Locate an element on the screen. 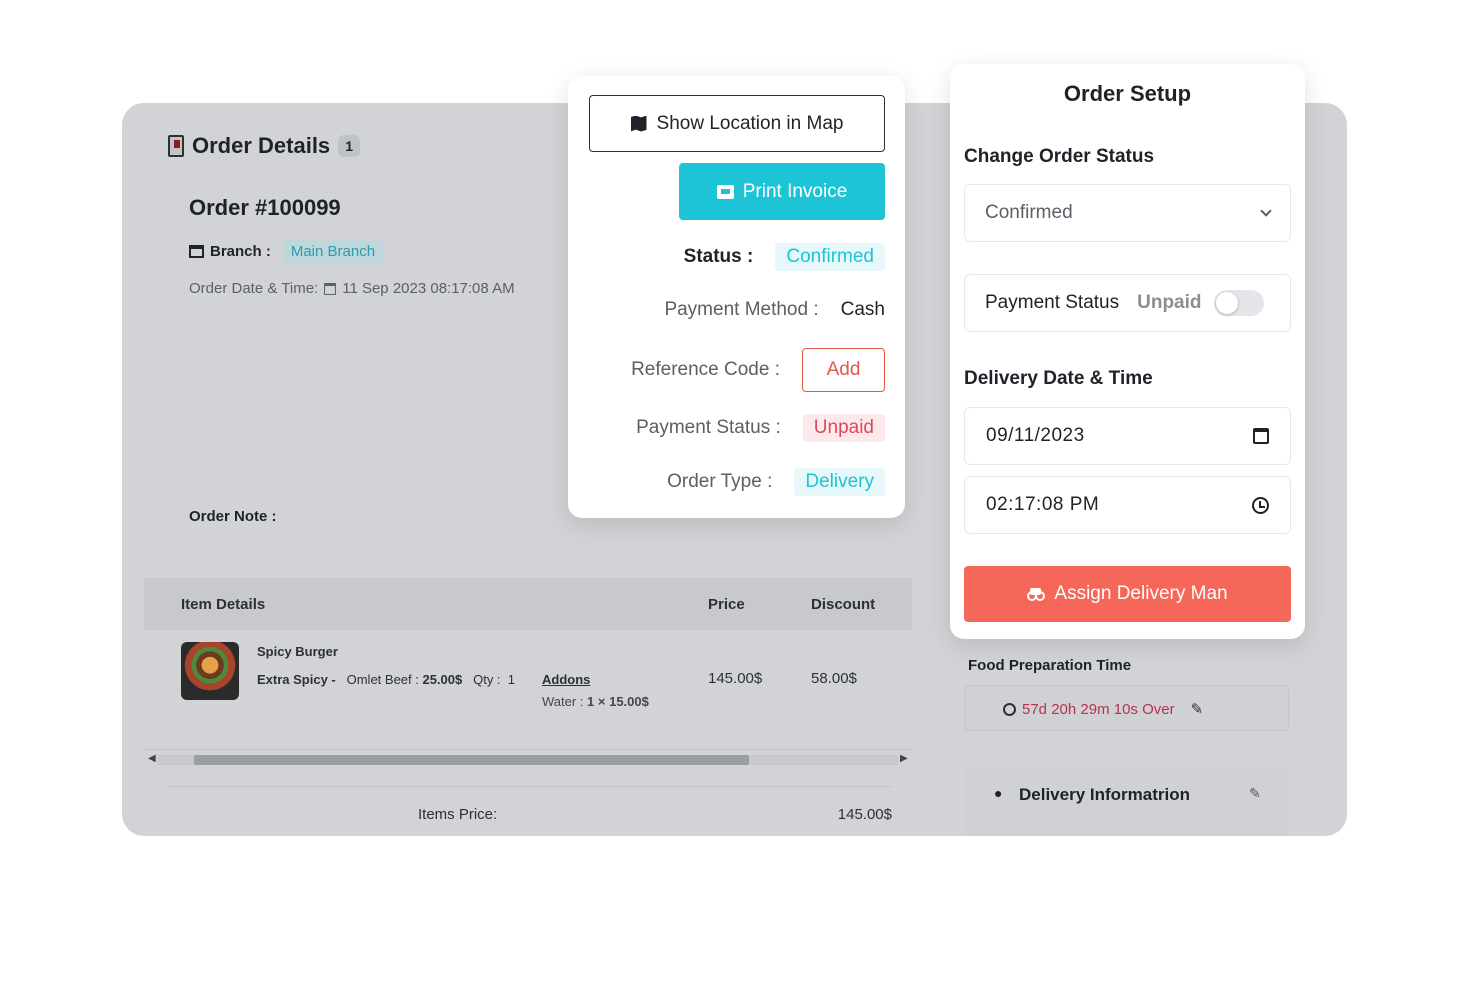 This screenshot has height=992, width=1468. item-price: 145.00$ is located at coordinates (735, 678).